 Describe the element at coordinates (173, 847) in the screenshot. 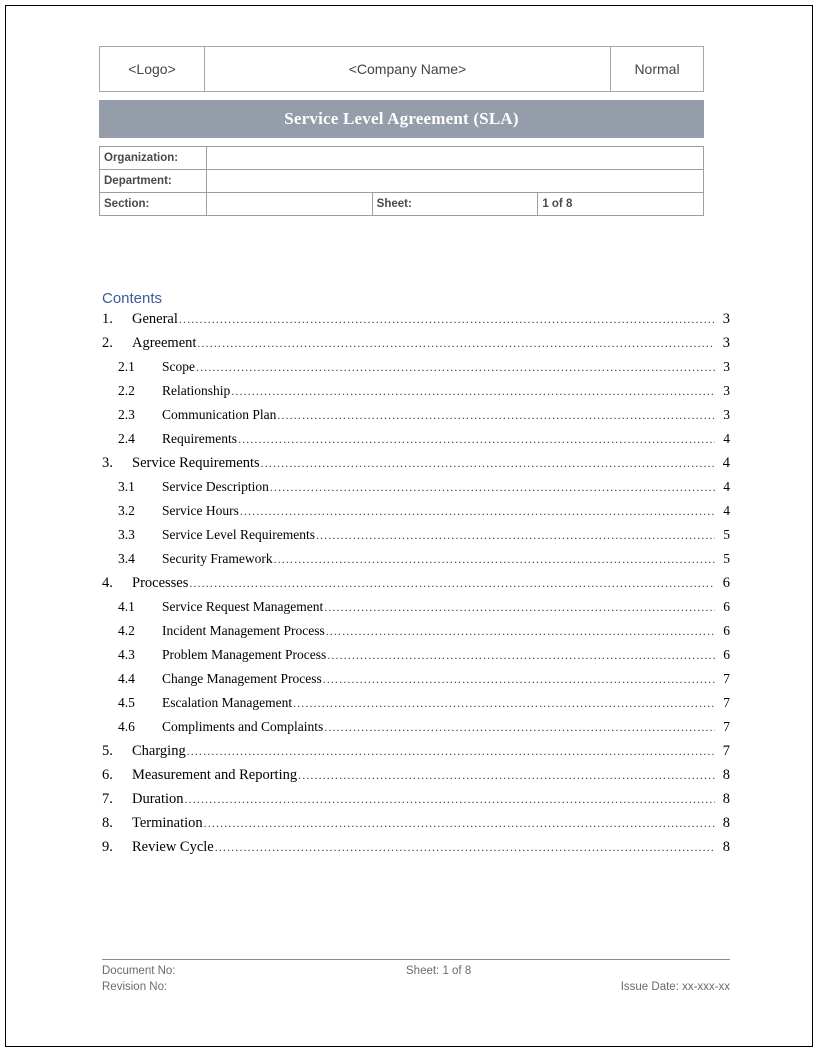

I see `toc-entry-label: Review Cycle` at that location.